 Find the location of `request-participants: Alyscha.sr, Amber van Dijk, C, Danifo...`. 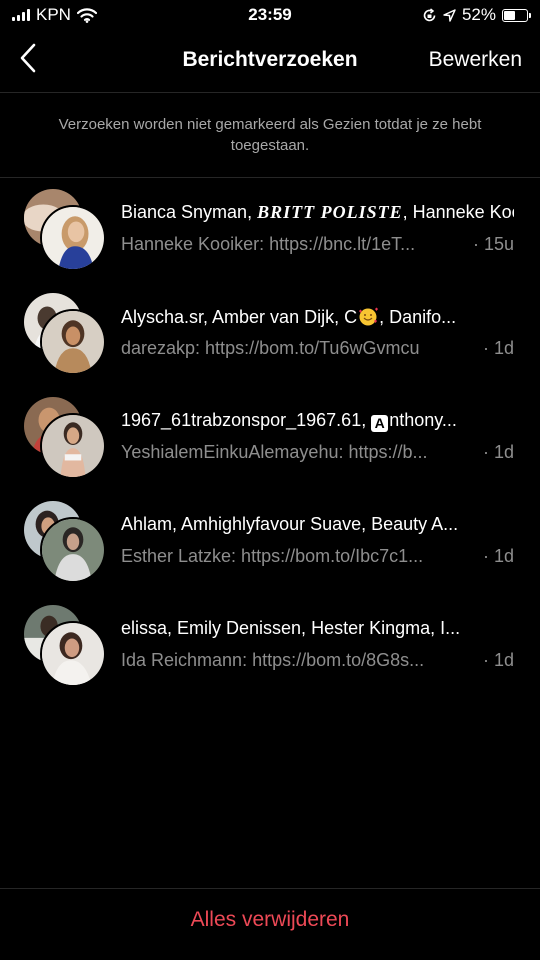

request-participants: Alyscha.sr, Amber van Dijk, C, Danifo... is located at coordinates (289, 317).